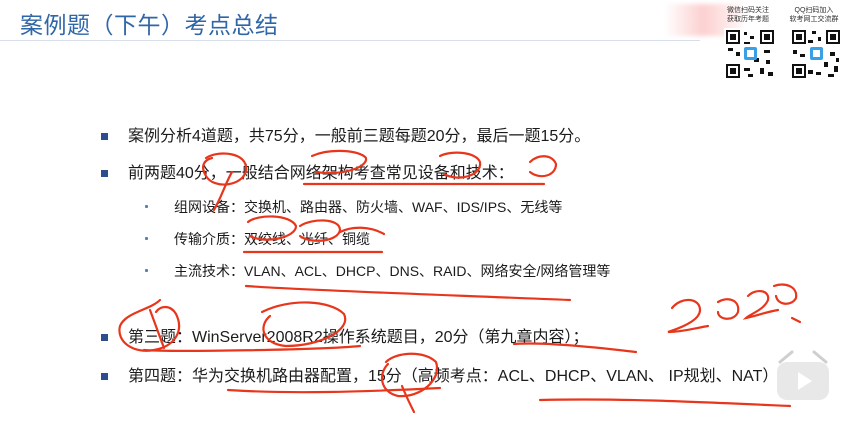  I want to click on slide-title: 案例题（下午）考点总结, so click(149, 25).